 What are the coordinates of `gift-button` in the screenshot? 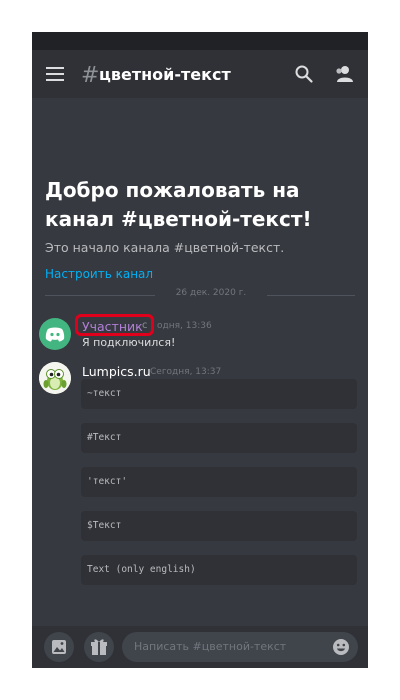 It's located at (99, 647).